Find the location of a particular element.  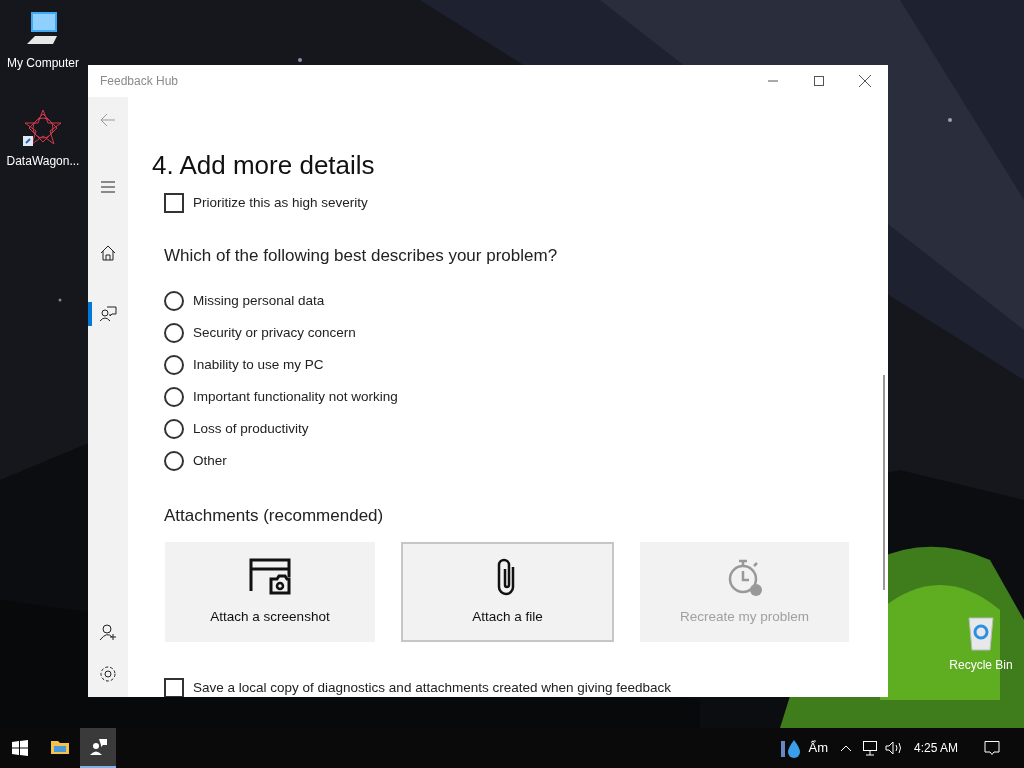

windows-logo-icon is located at coordinates (20, 748).